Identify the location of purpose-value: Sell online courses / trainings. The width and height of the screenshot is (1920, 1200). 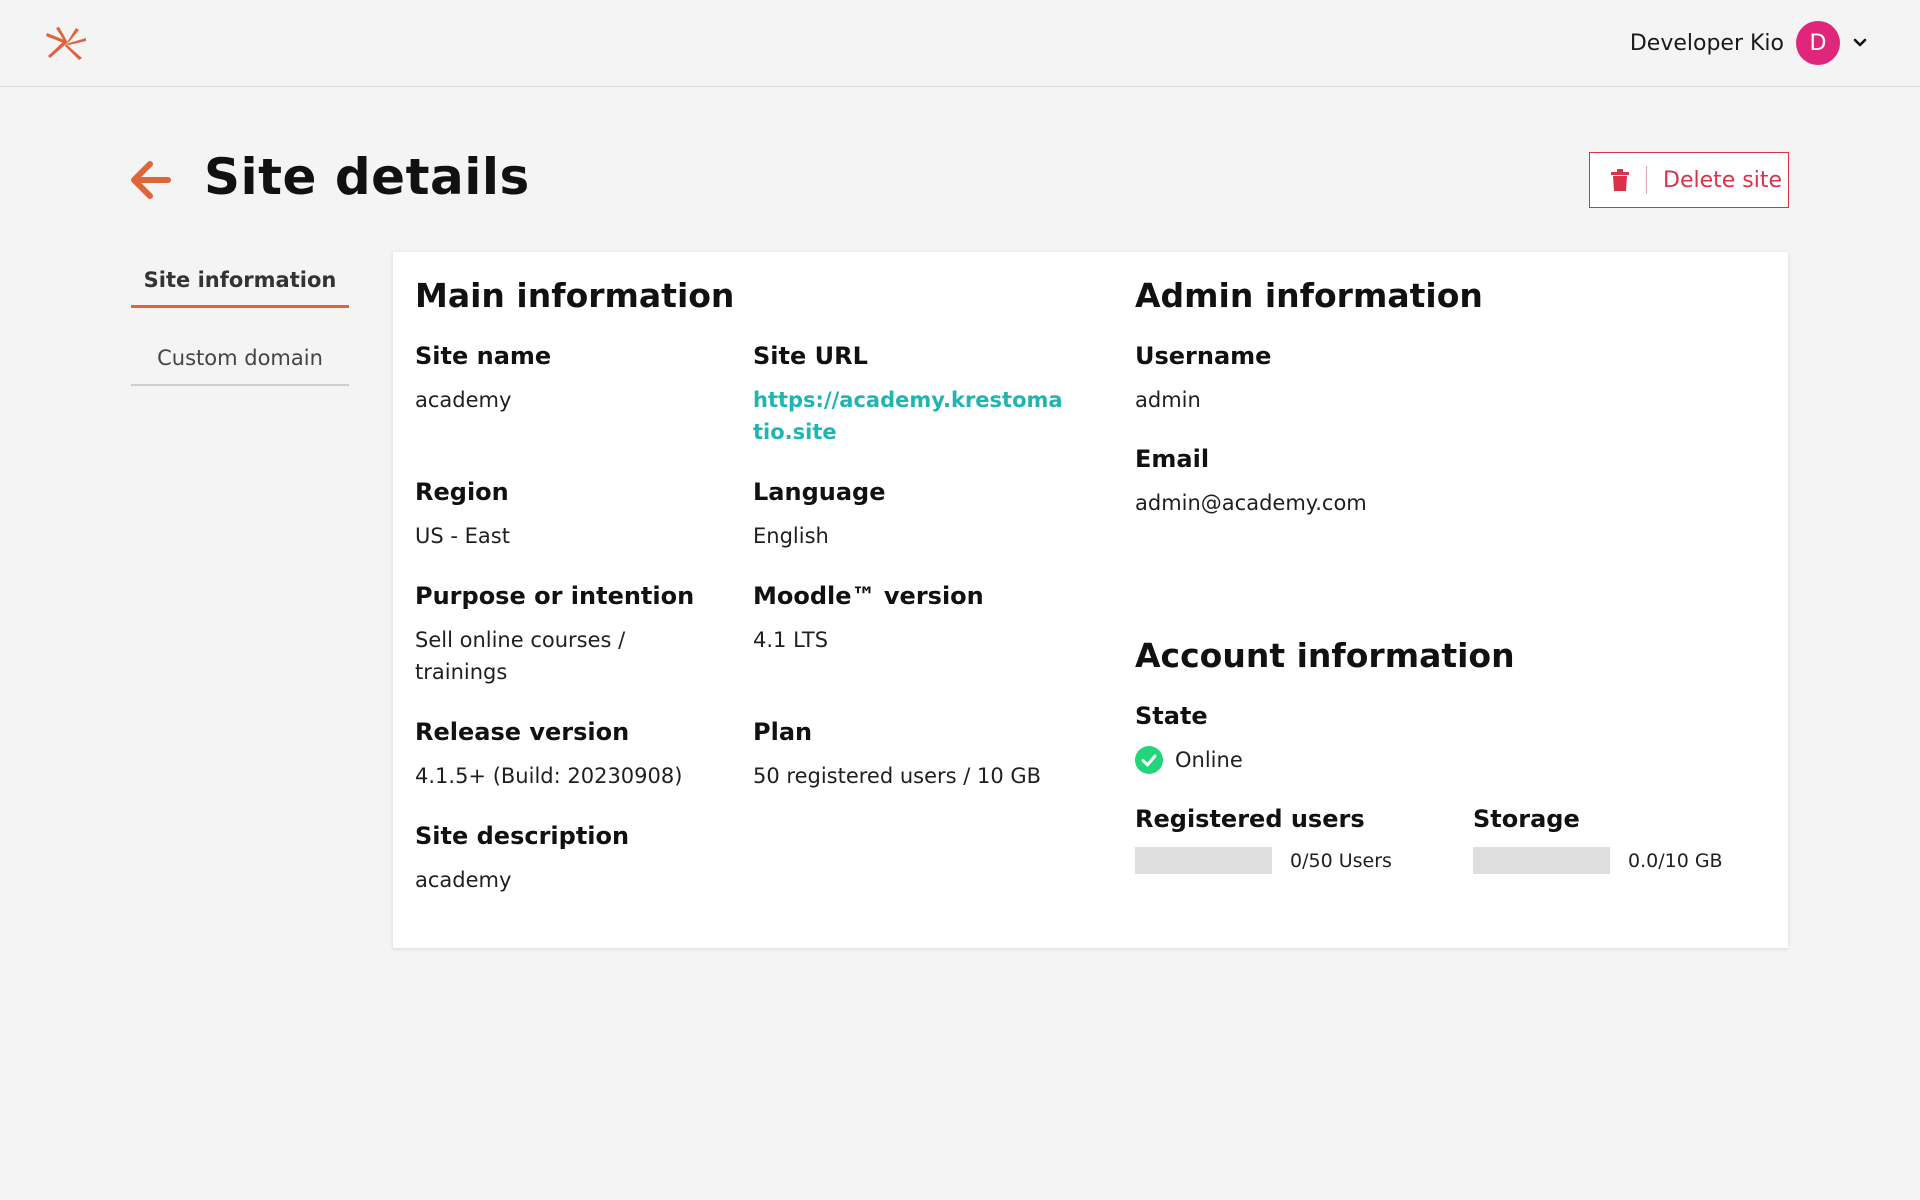
(520, 656).